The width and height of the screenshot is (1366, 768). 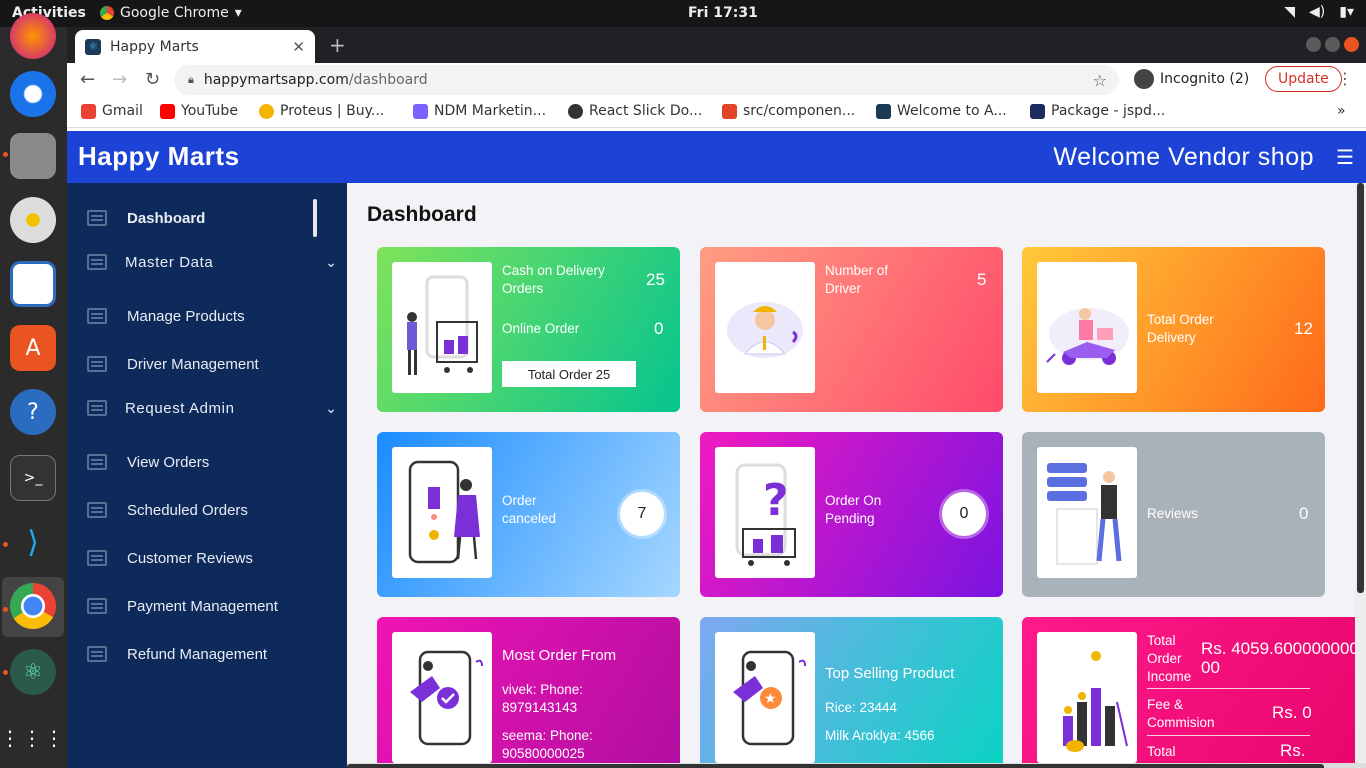 What do you see at coordinates (723, 13) in the screenshot?
I see `clock: Fri 17:31` at bounding box center [723, 13].